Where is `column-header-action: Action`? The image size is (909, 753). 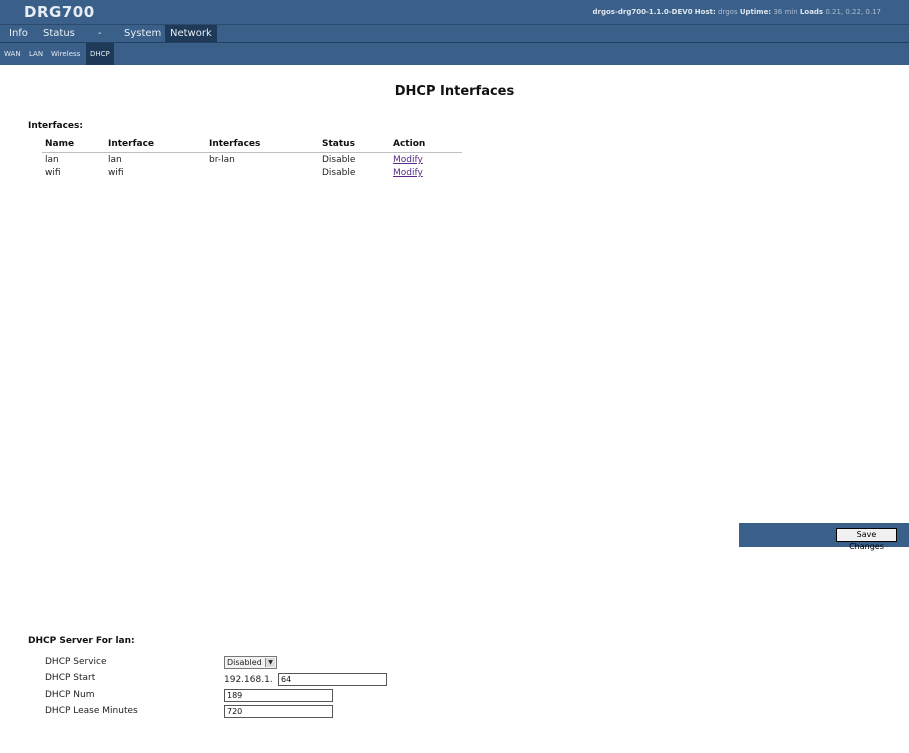 column-header-action: Action is located at coordinates (409, 144).